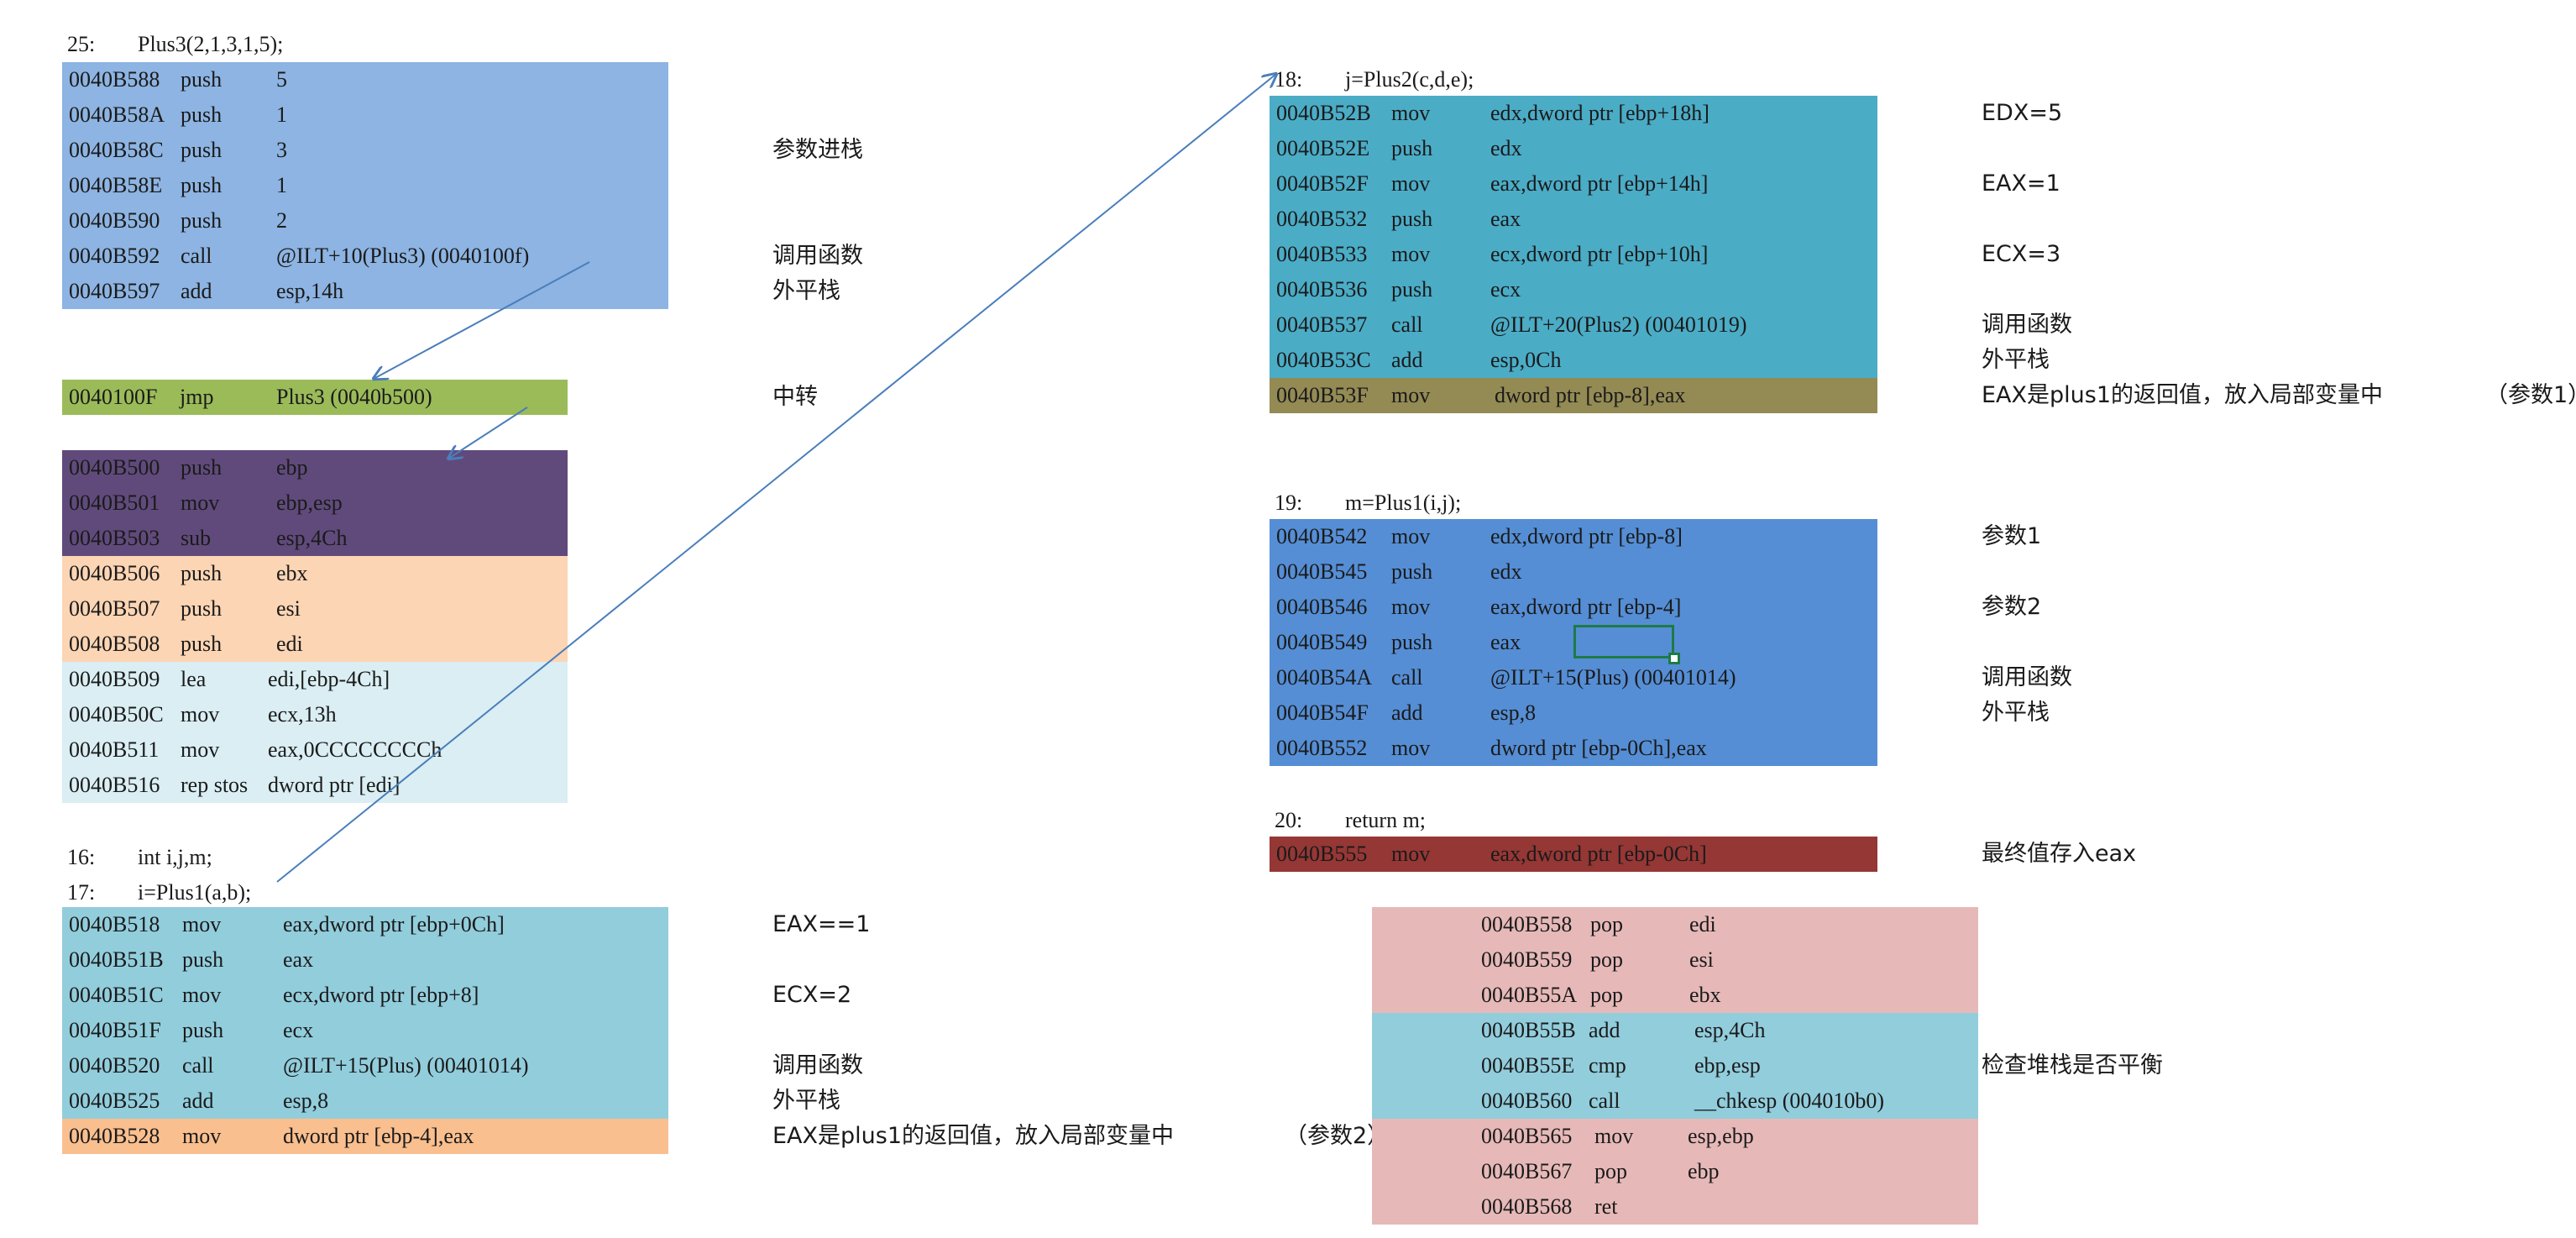 Image resolution: width=2576 pixels, height=1238 pixels. What do you see at coordinates (482, 320) in the screenshot?
I see `arrow-call-to-thunk` at bounding box center [482, 320].